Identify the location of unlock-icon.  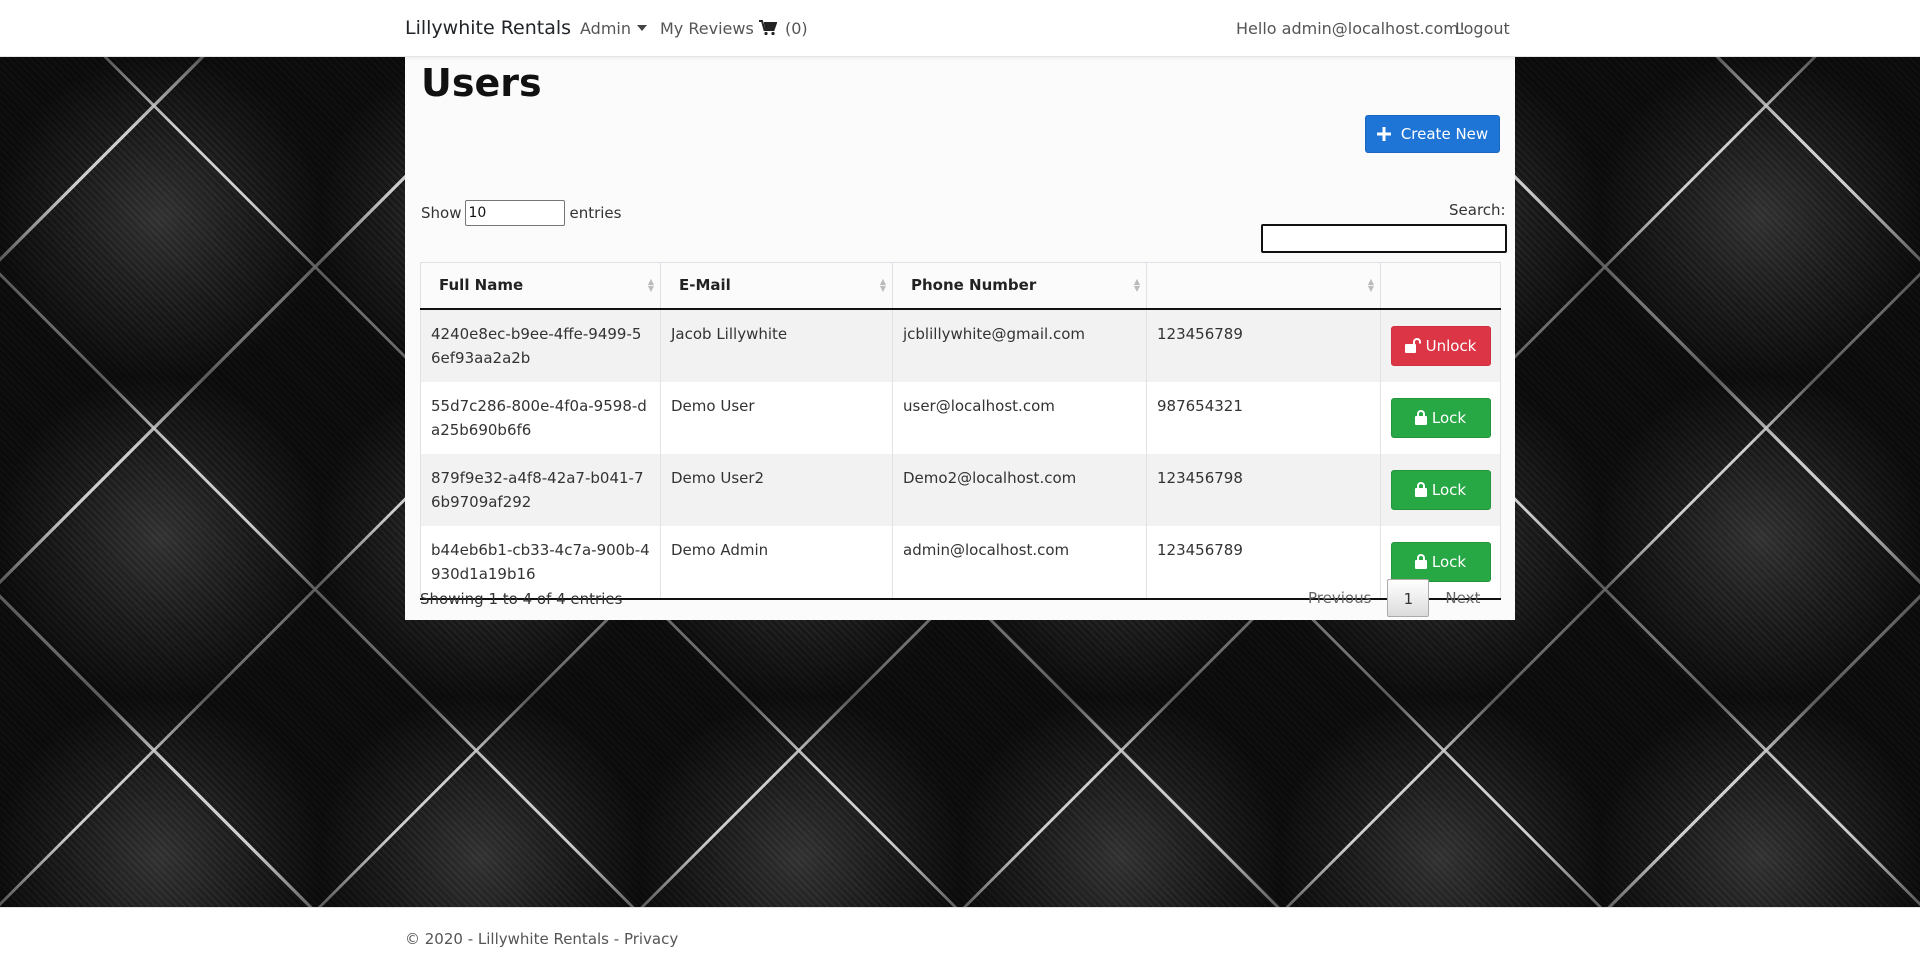
(1412, 345).